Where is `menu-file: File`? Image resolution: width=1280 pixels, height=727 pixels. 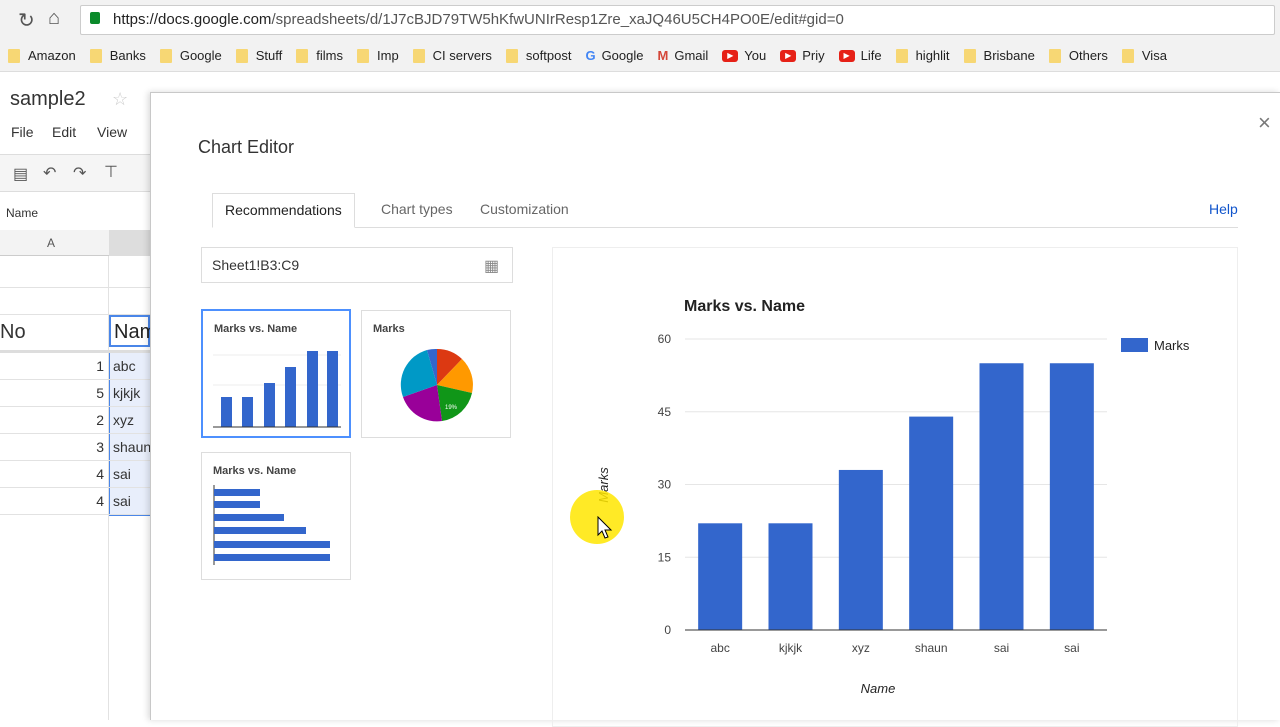
menu-file: File is located at coordinates (22, 132).